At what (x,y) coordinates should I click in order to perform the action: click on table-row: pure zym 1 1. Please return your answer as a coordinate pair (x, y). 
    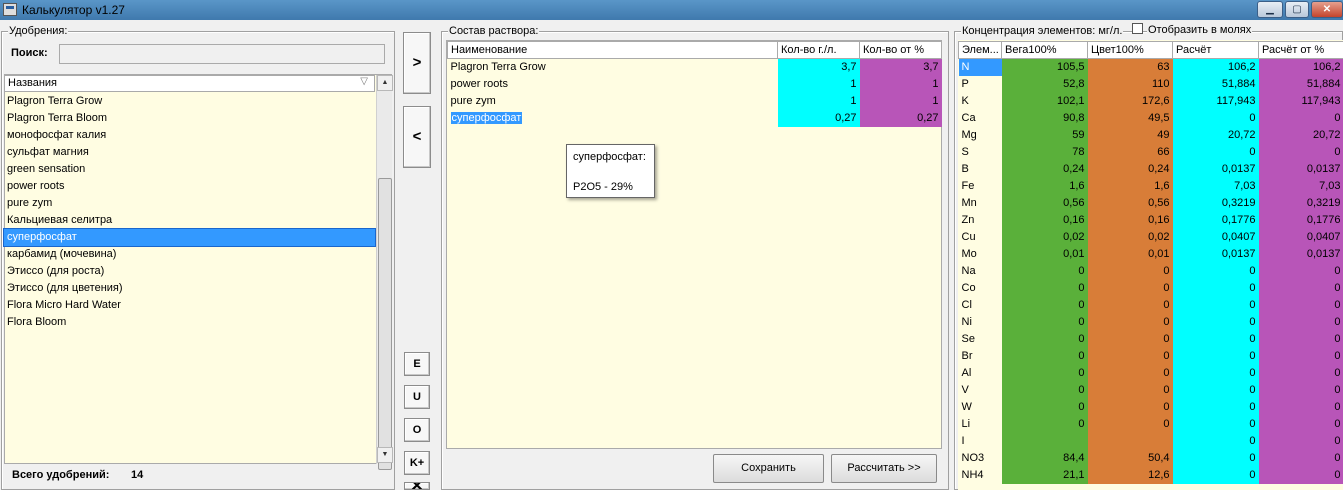
    Looking at the image, I should click on (695, 101).